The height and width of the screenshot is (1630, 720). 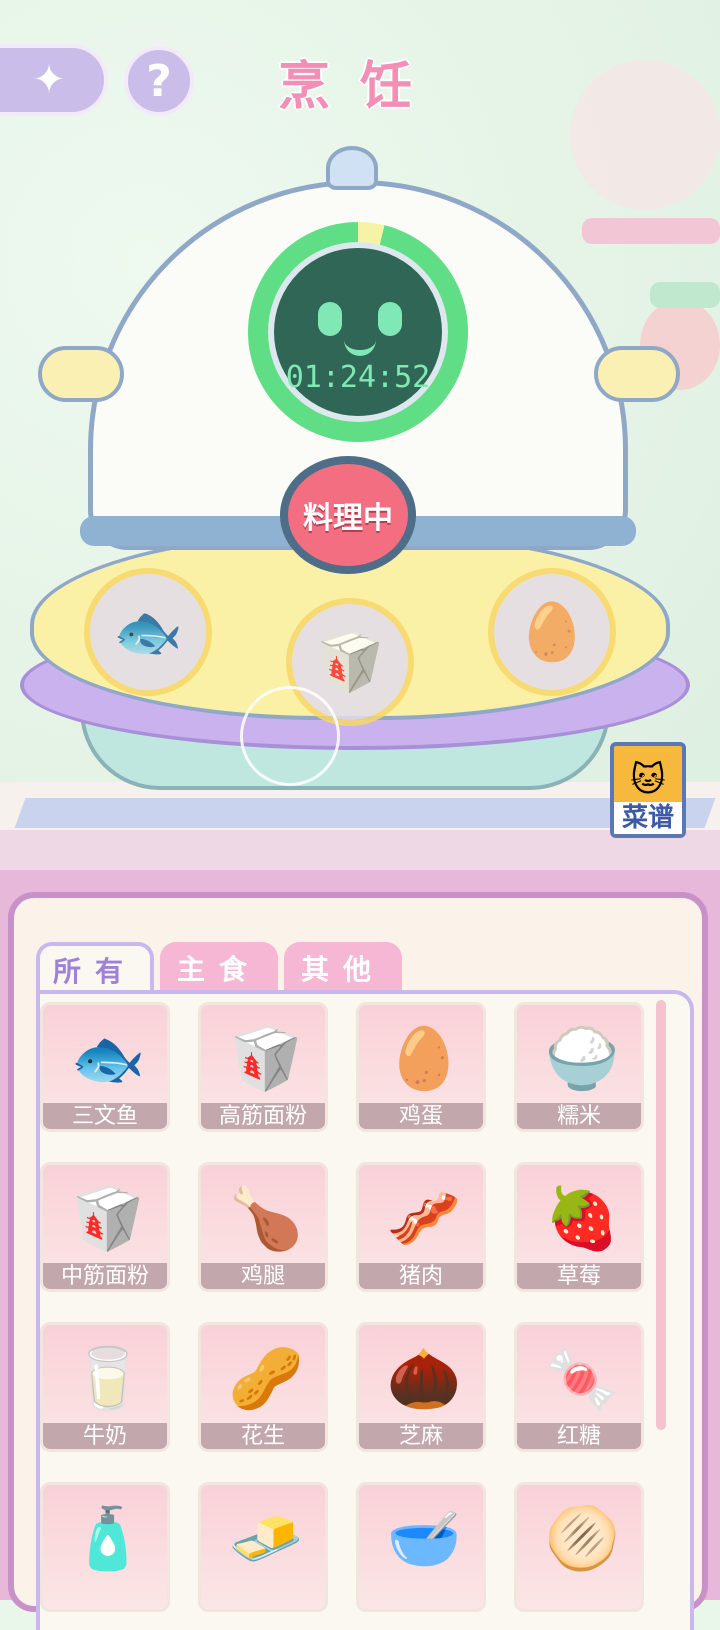 I want to click on ingredient-label: 红糖, so click(x=579, y=1436).